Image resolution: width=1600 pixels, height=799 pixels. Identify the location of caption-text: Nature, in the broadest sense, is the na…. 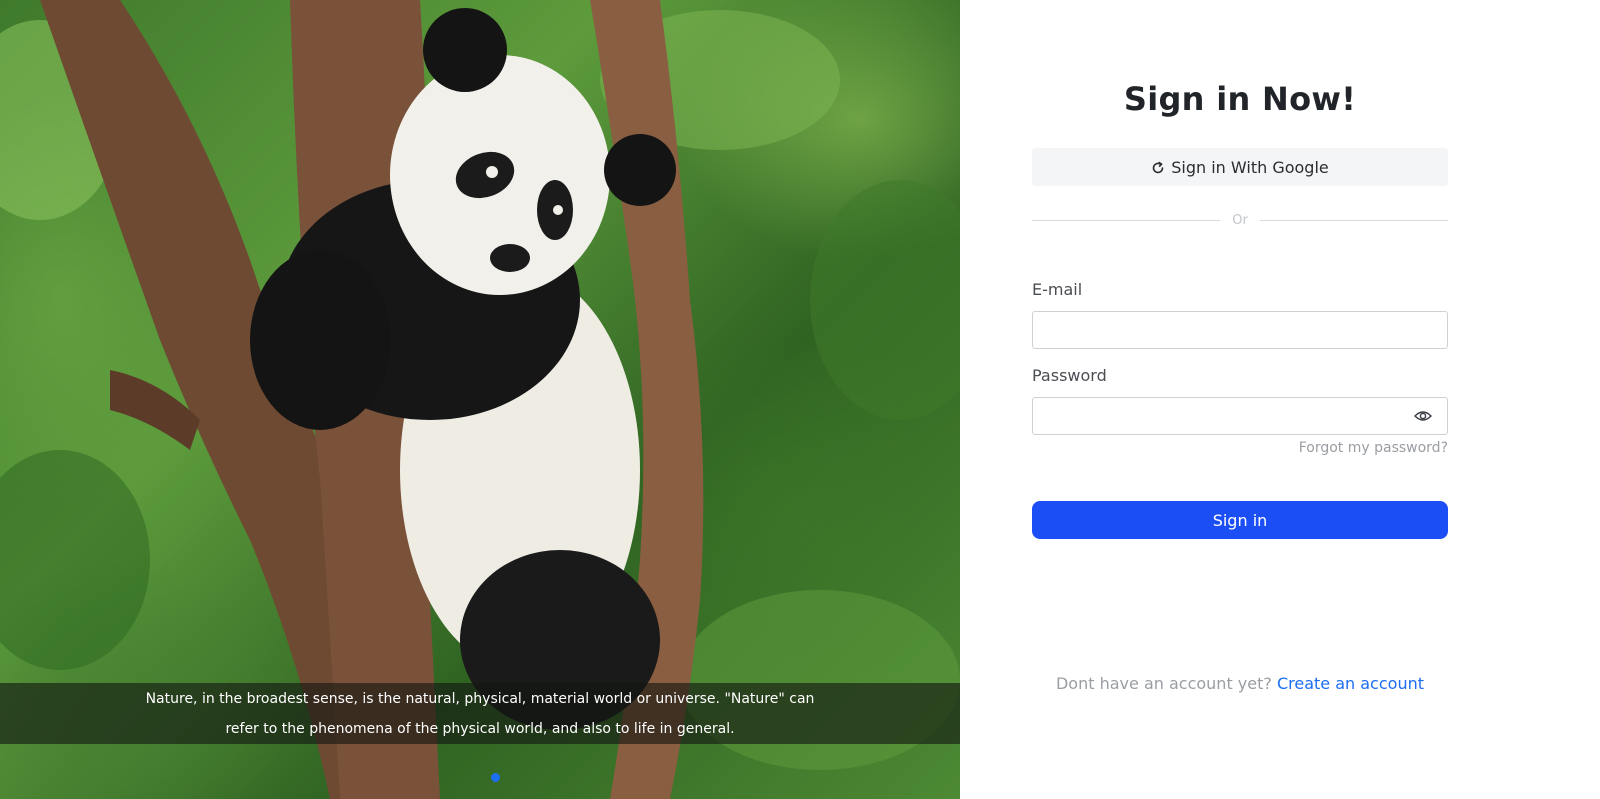
(480, 713).